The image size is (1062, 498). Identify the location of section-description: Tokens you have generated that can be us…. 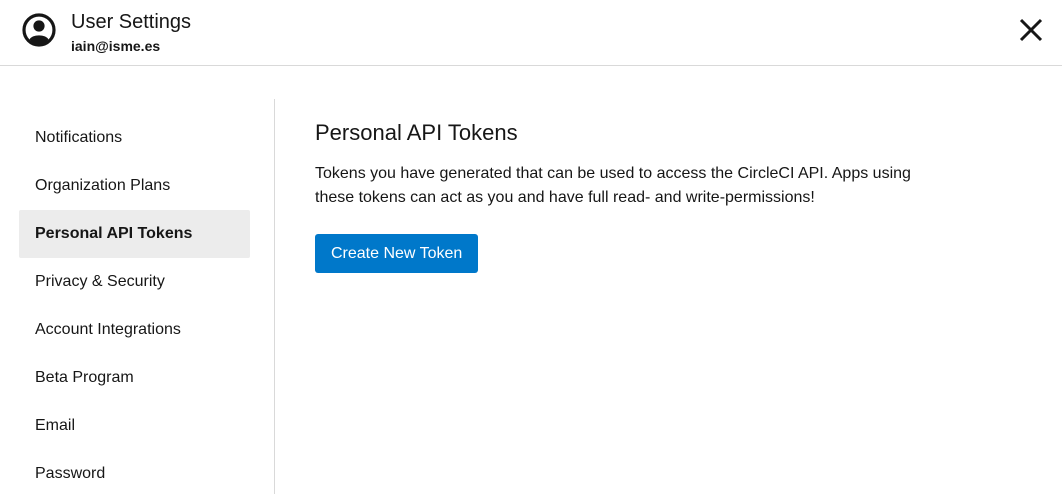
(613, 185).